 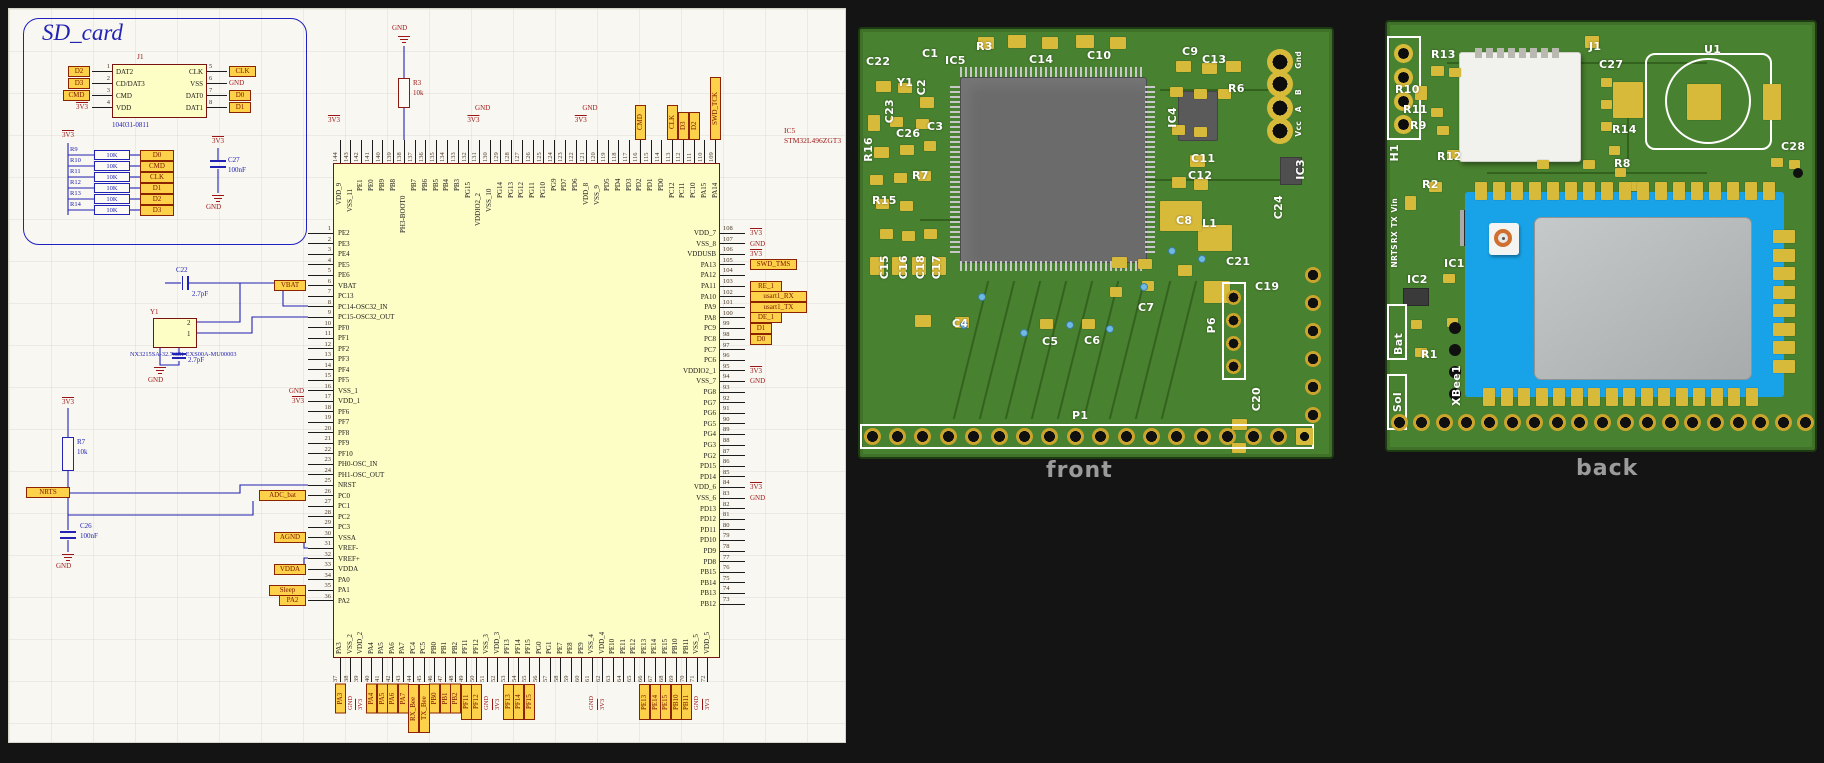 What do you see at coordinates (1467, 422) in the screenshot?
I see `edge-hole` at bounding box center [1467, 422].